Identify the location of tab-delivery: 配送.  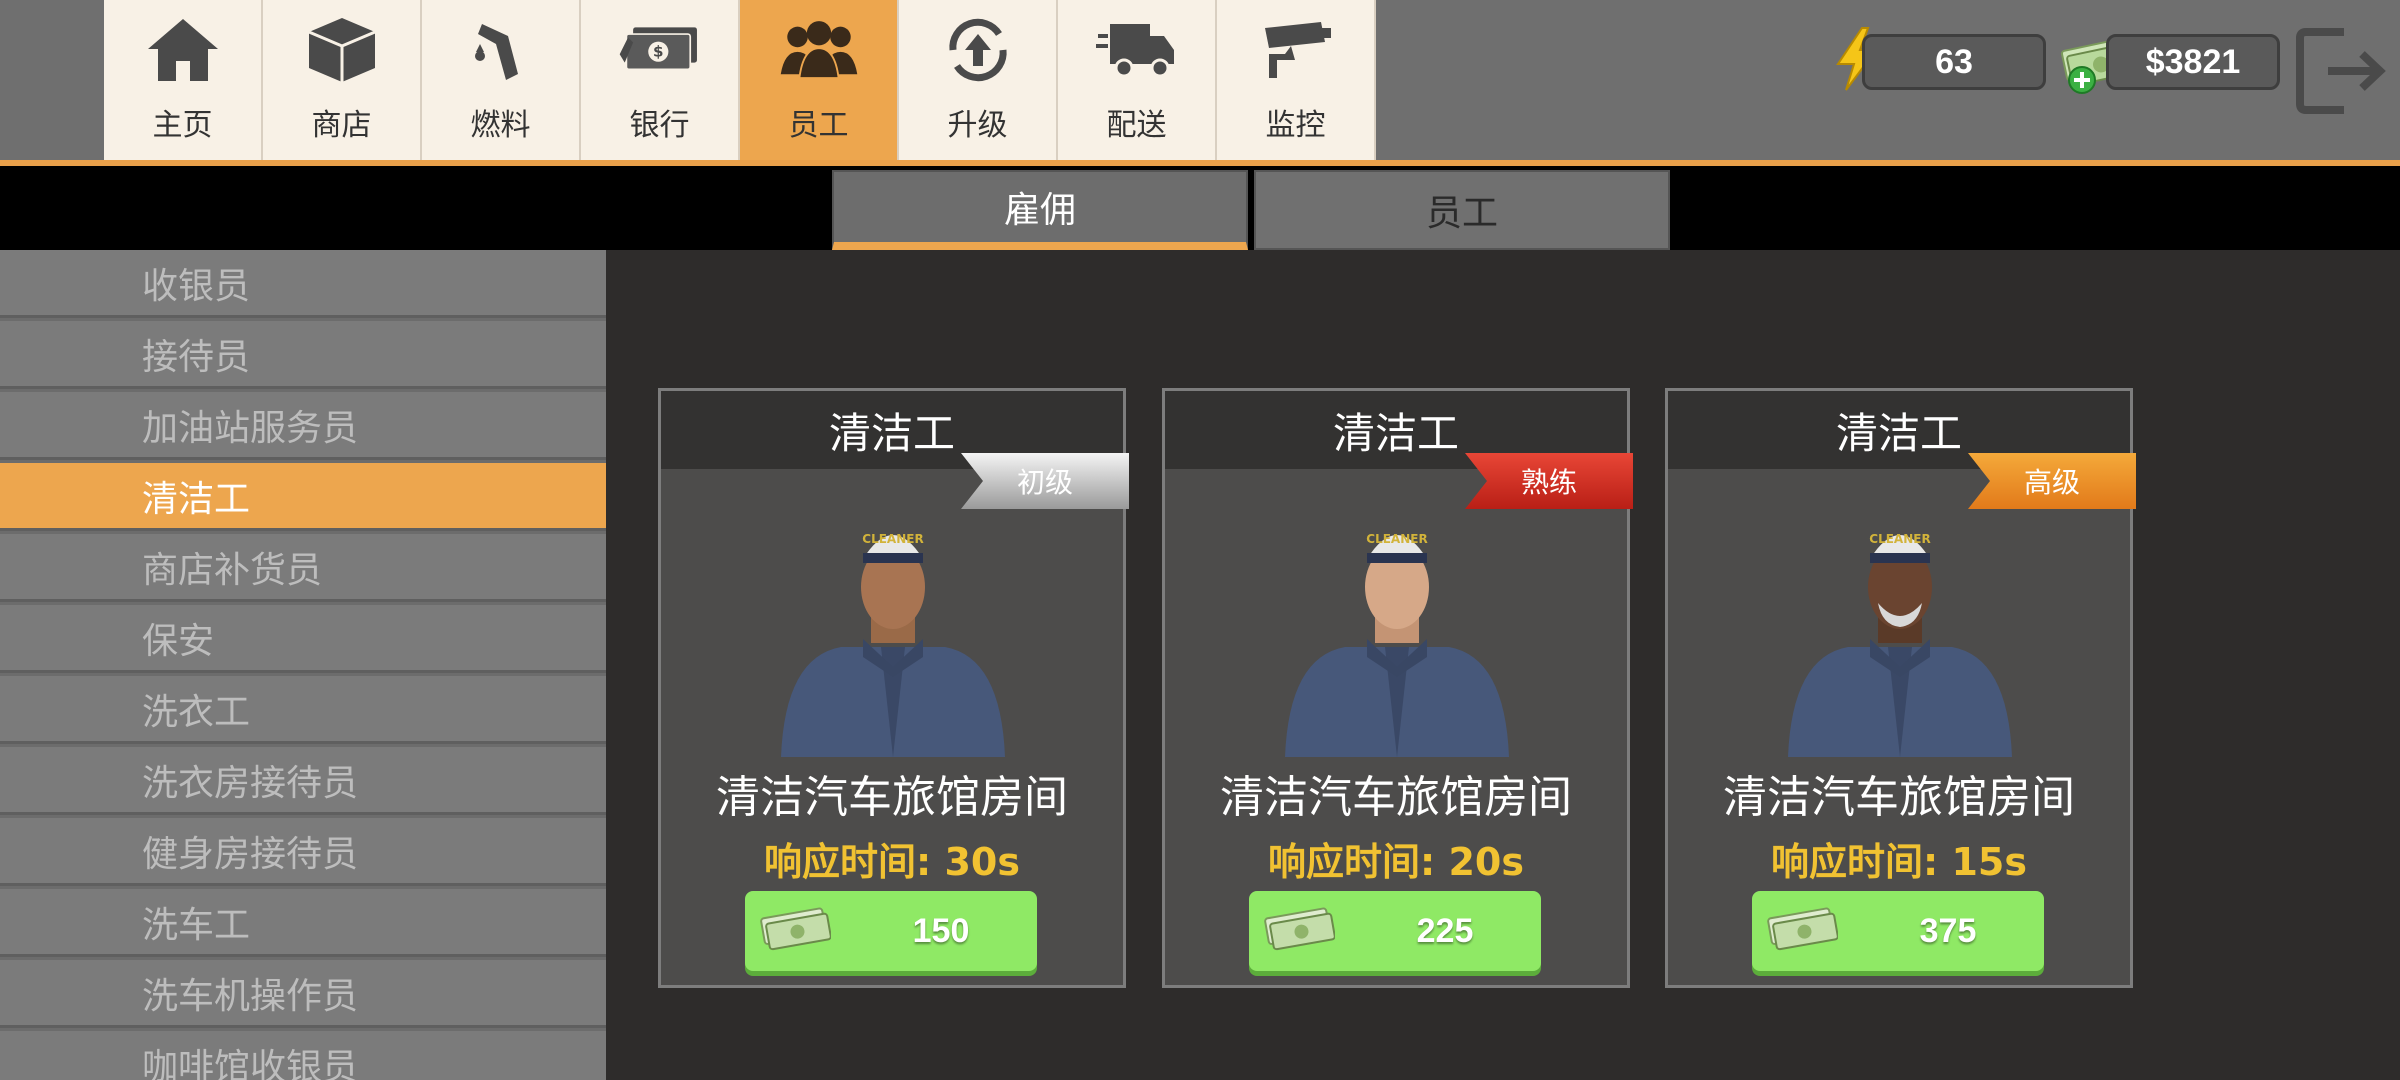
(1137, 80).